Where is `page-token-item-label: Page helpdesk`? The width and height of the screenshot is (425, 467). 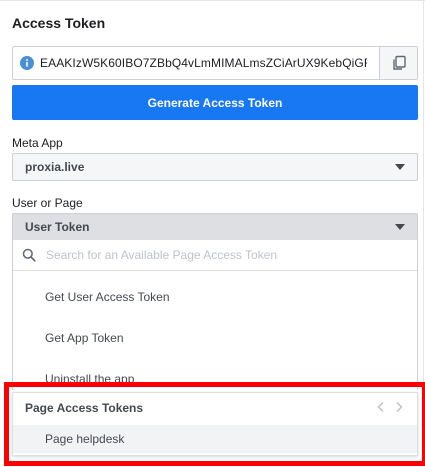 page-token-item-label: Page helpdesk is located at coordinates (85, 439).